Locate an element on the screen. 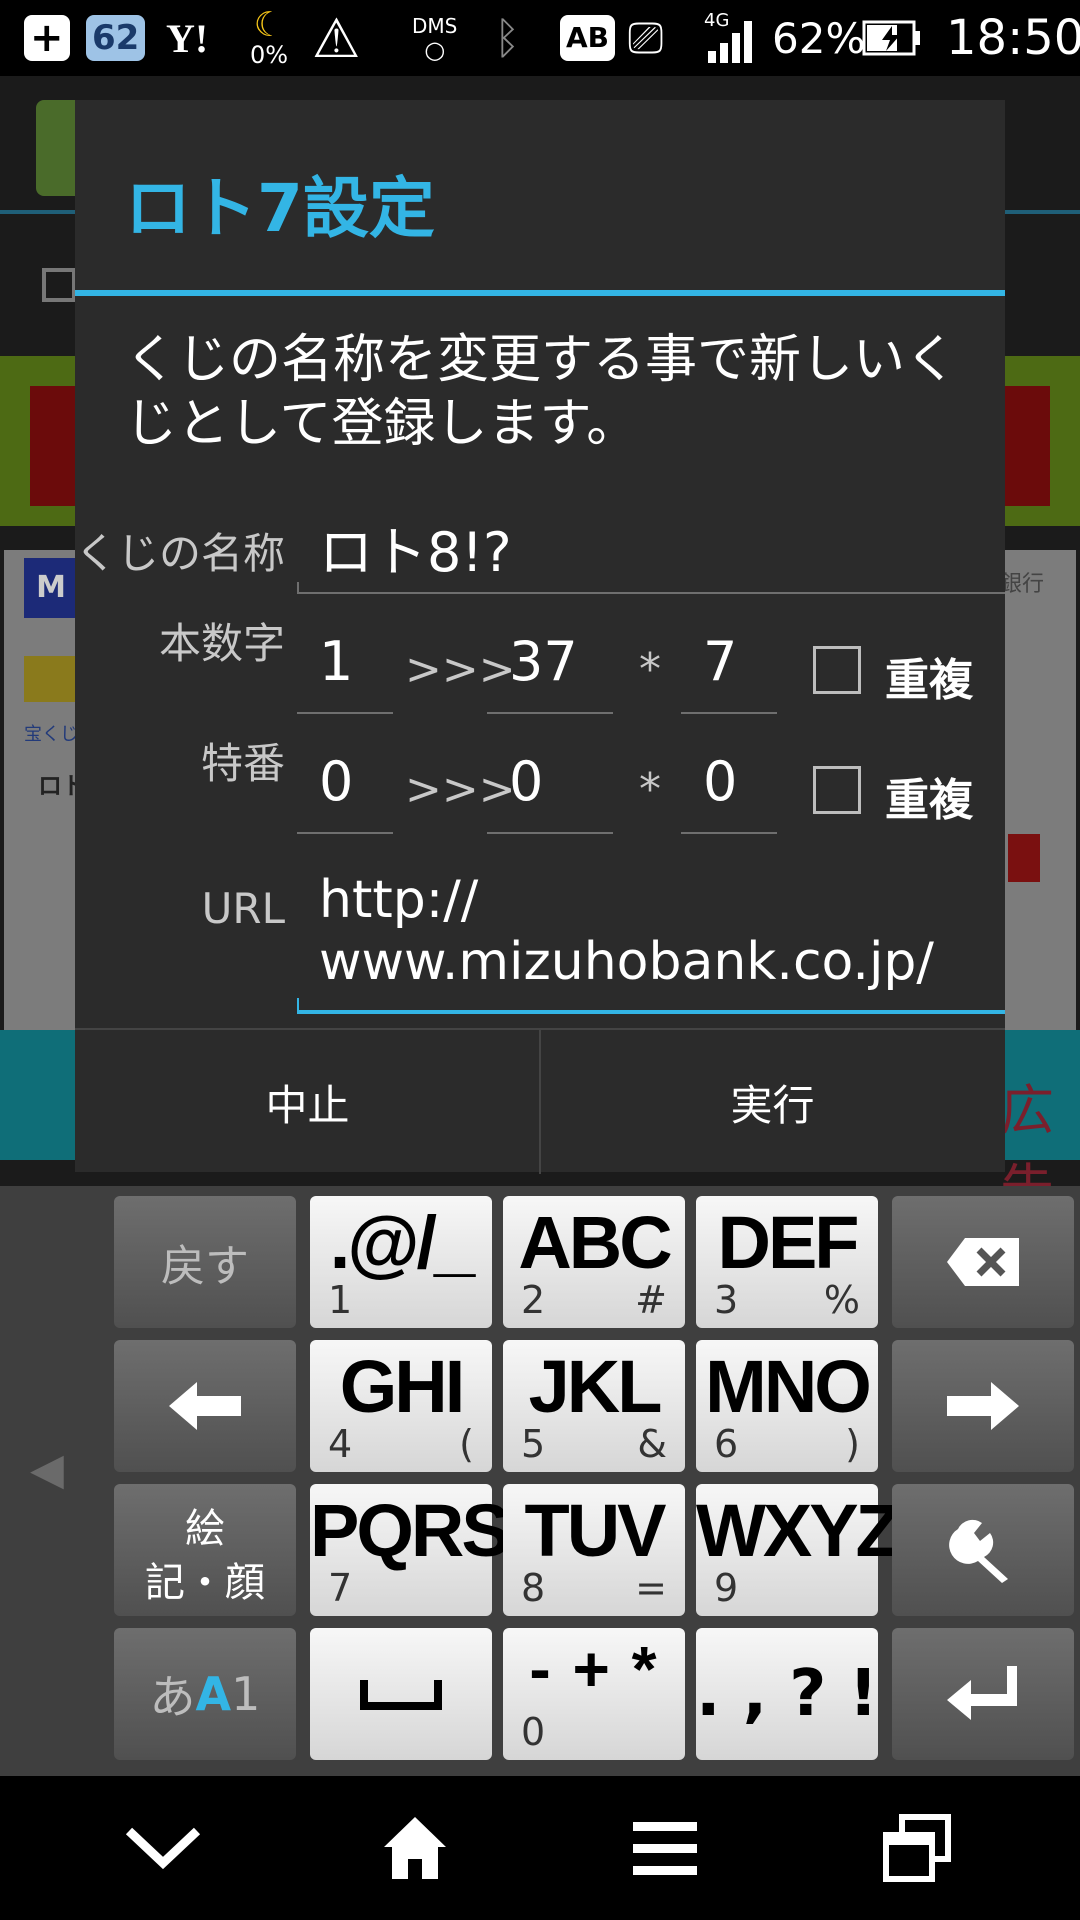  key-2: ABC 2 # is located at coordinates (594, 1262).